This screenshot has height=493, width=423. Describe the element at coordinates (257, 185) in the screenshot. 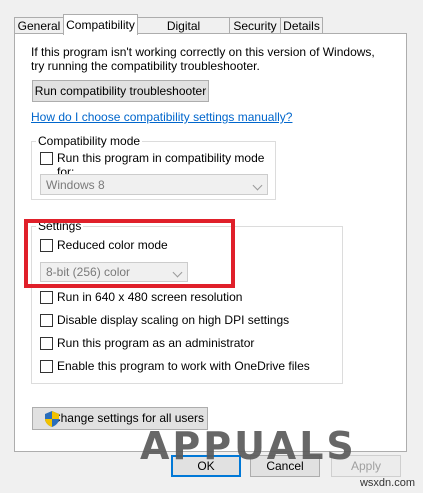

I see `chevron-down-icon` at that location.